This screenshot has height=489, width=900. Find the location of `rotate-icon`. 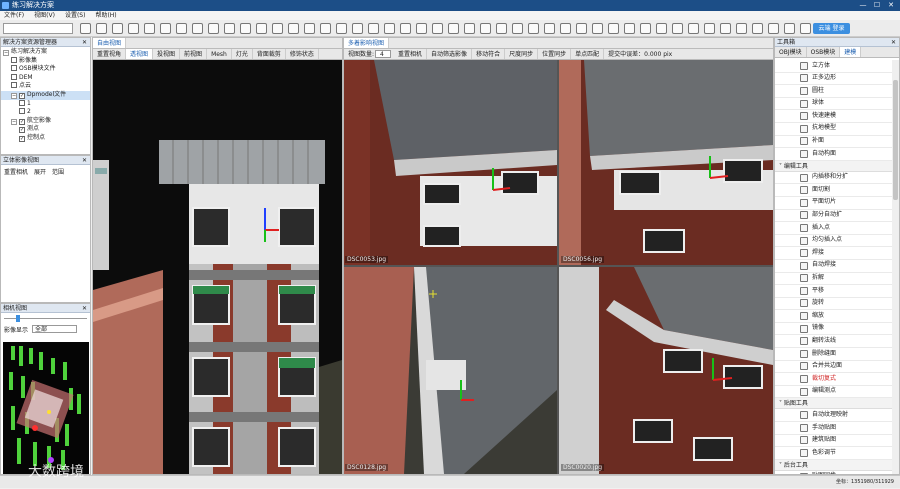

rotate-icon is located at coordinates (197, 28).